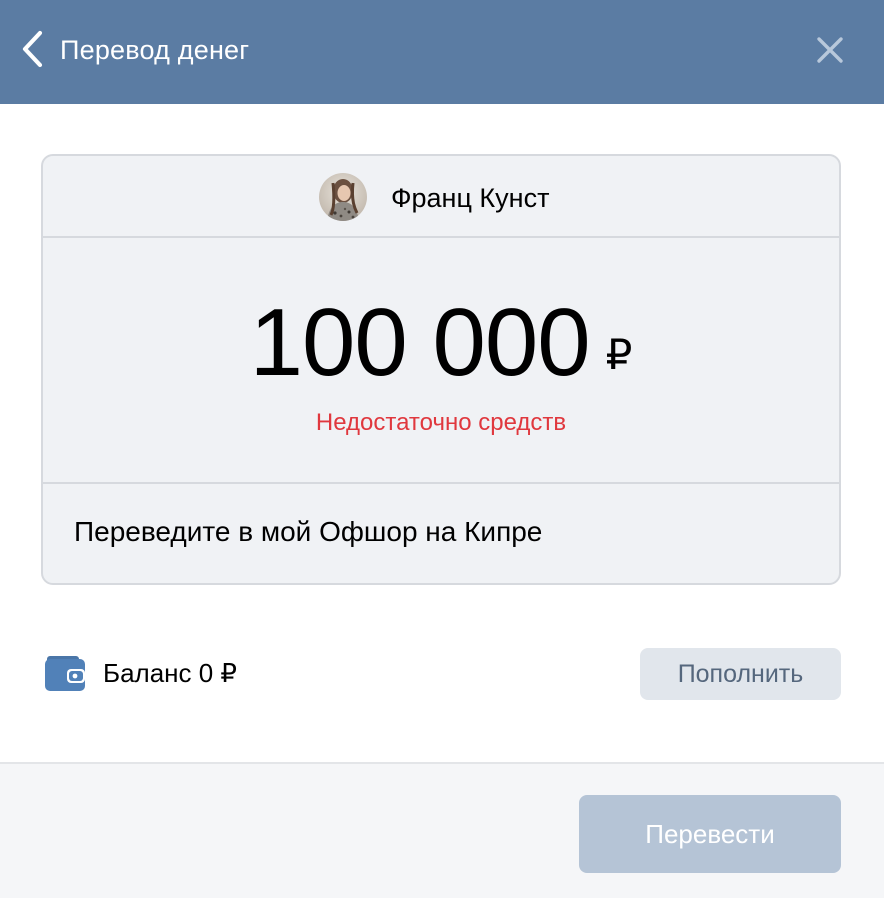 The width and height of the screenshot is (884, 898). I want to click on balance-label: Баланс 0 ₽, so click(170, 673).